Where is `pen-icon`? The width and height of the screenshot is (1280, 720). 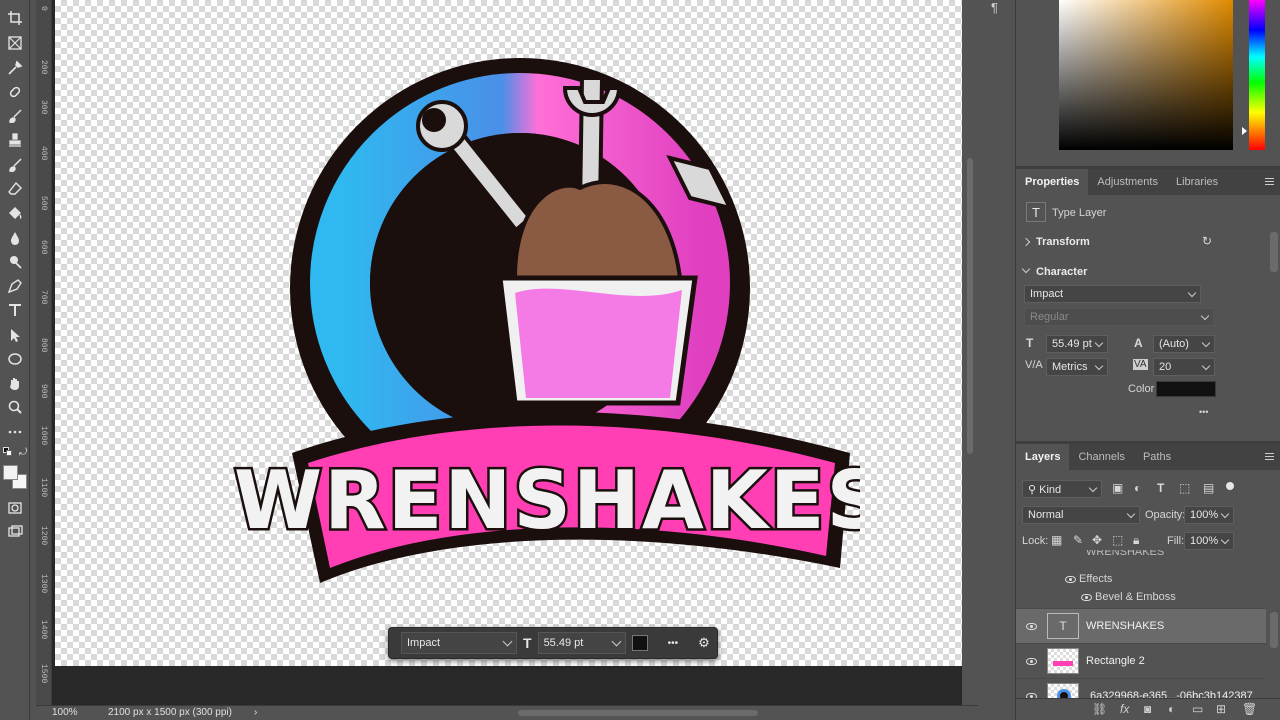 pen-icon is located at coordinates (15, 286).